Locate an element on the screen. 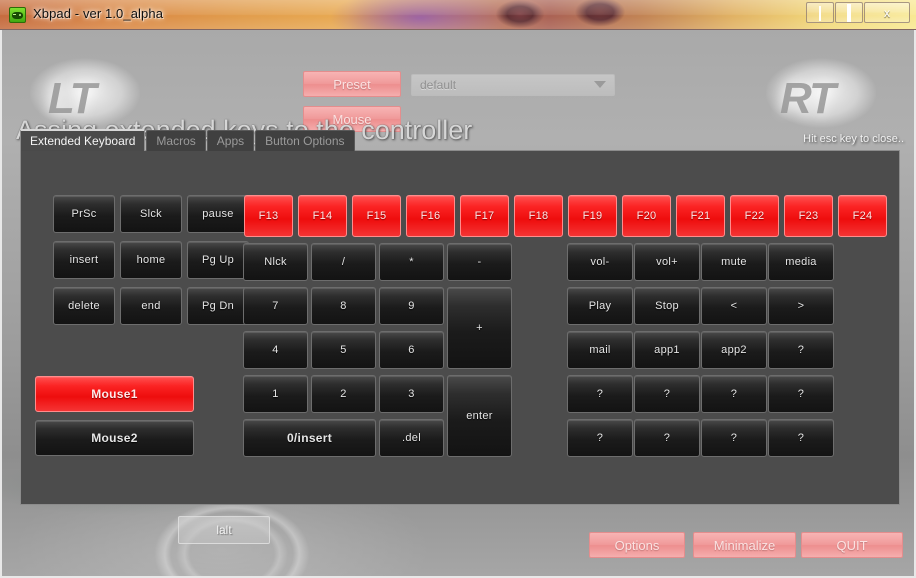 This screenshot has height=578, width=916. key-pgdn: Pg Dn is located at coordinates (218, 306).